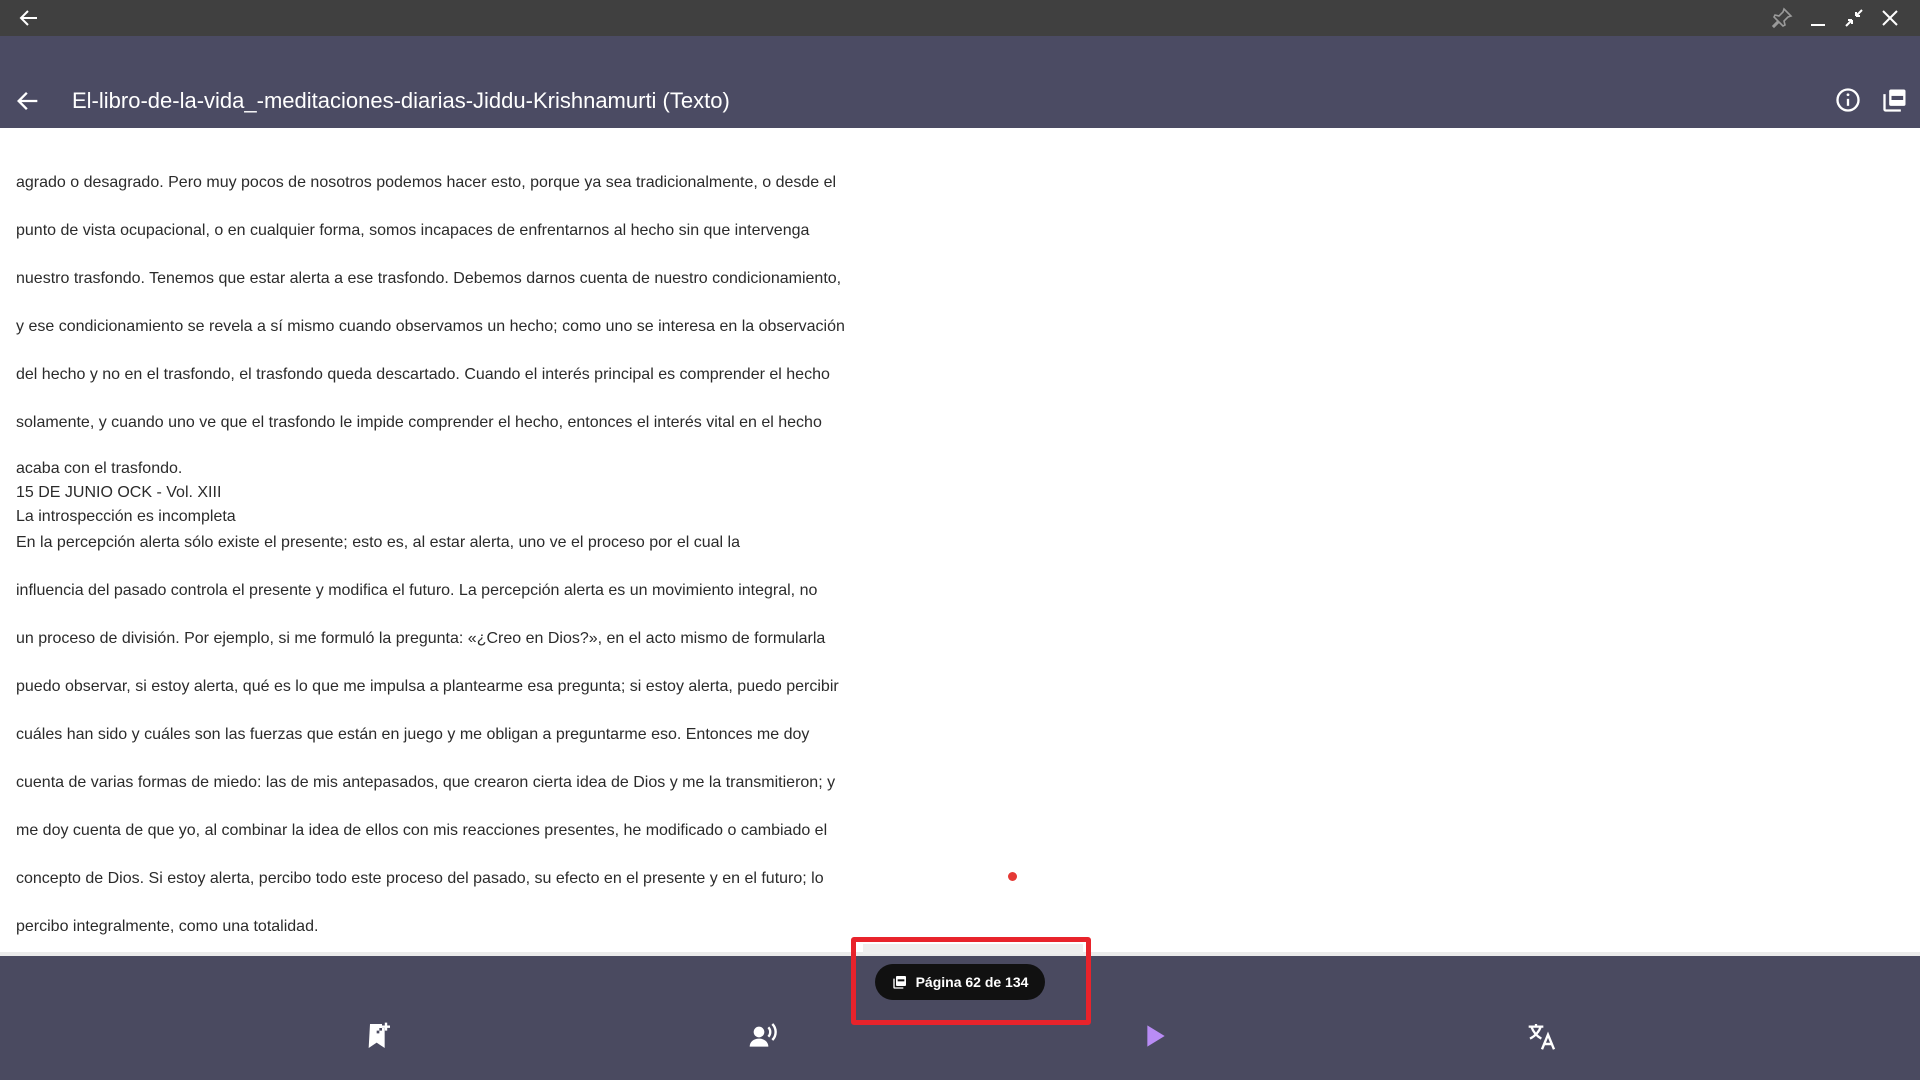 This screenshot has width=1920, height=1080. I want to click on page-indicator: Página 62 de 134, so click(960, 982).